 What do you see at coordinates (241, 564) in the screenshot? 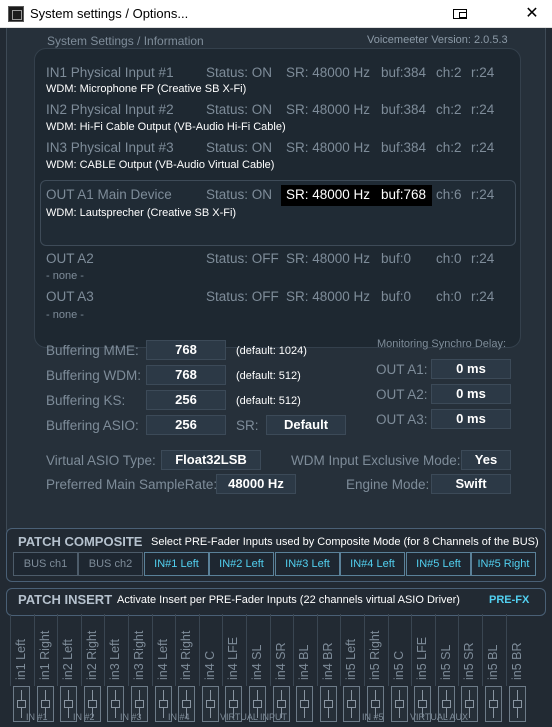
I see `composite-button-4: IN#2 Left` at bounding box center [241, 564].